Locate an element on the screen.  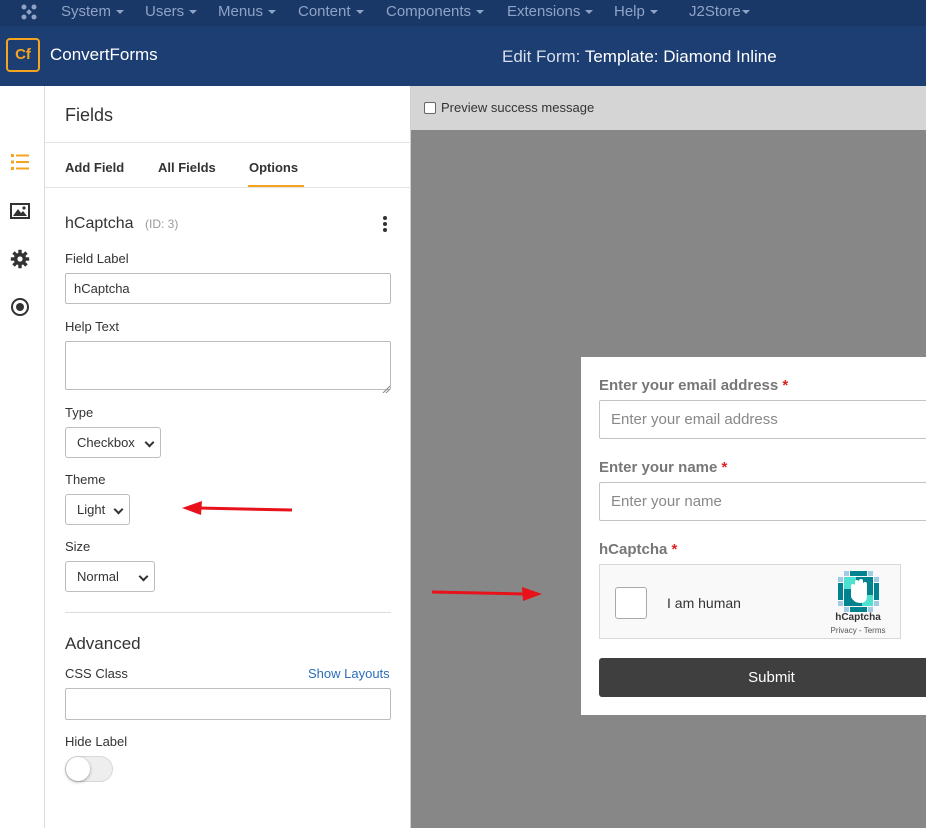
help-text-label: Help Text is located at coordinates (92, 326).